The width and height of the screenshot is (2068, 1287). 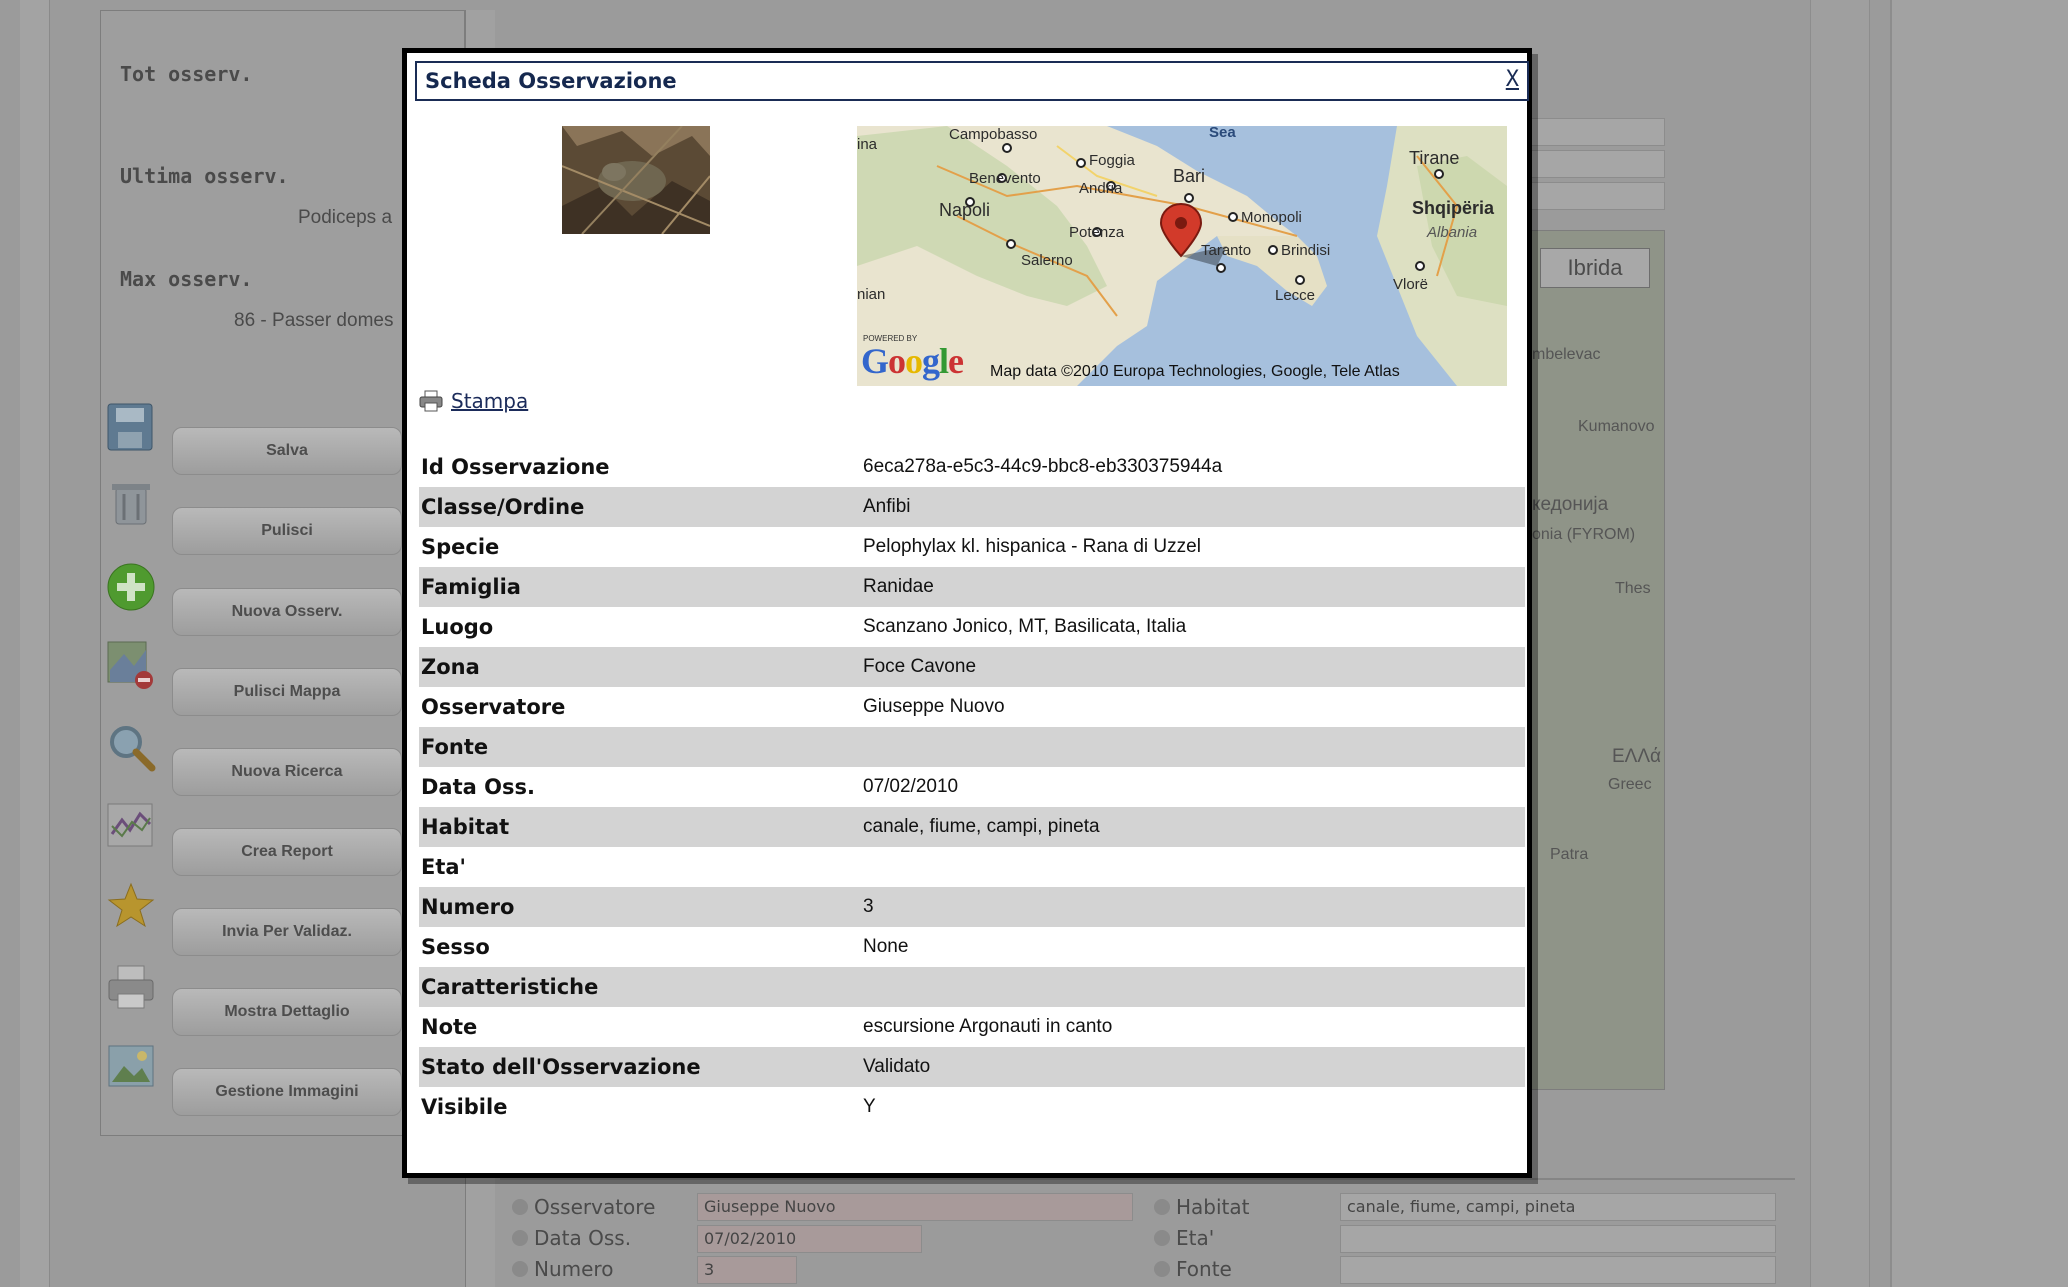 What do you see at coordinates (1112, 160) in the screenshot?
I see `map-label: Foggia` at bounding box center [1112, 160].